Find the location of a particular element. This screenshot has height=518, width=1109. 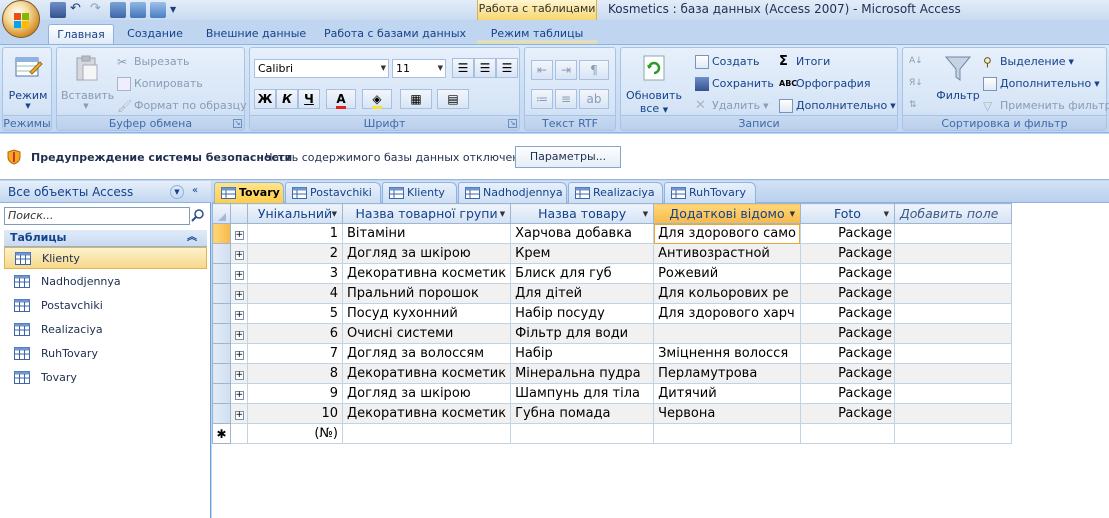

cut-button: ✂ Вырезать is located at coordinates (153, 62).